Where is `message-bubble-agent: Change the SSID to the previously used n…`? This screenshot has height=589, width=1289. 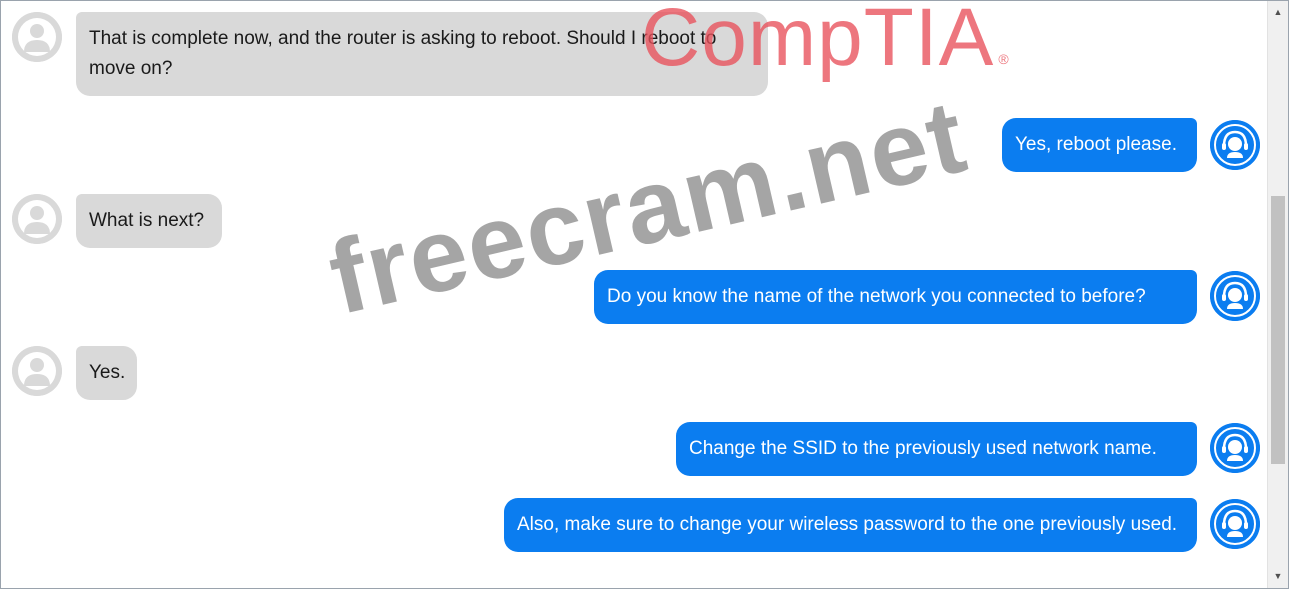
message-bubble-agent: Change the SSID to the previously used n… is located at coordinates (936, 449).